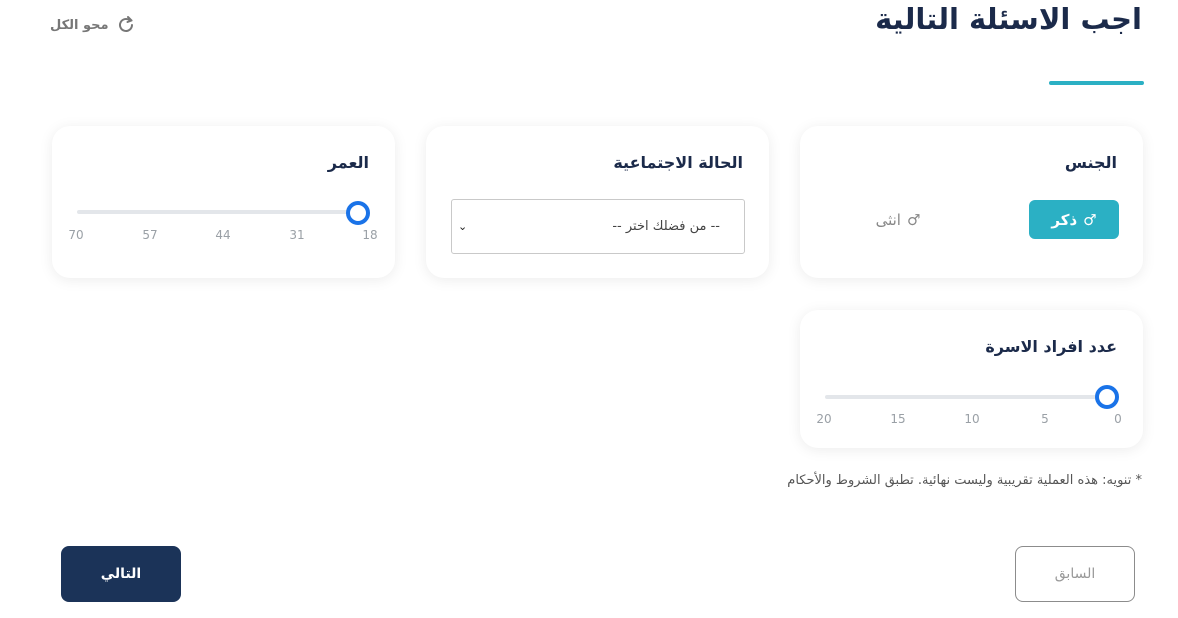  I want to click on gender-female-button: ♂ انثى, so click(898, 219).